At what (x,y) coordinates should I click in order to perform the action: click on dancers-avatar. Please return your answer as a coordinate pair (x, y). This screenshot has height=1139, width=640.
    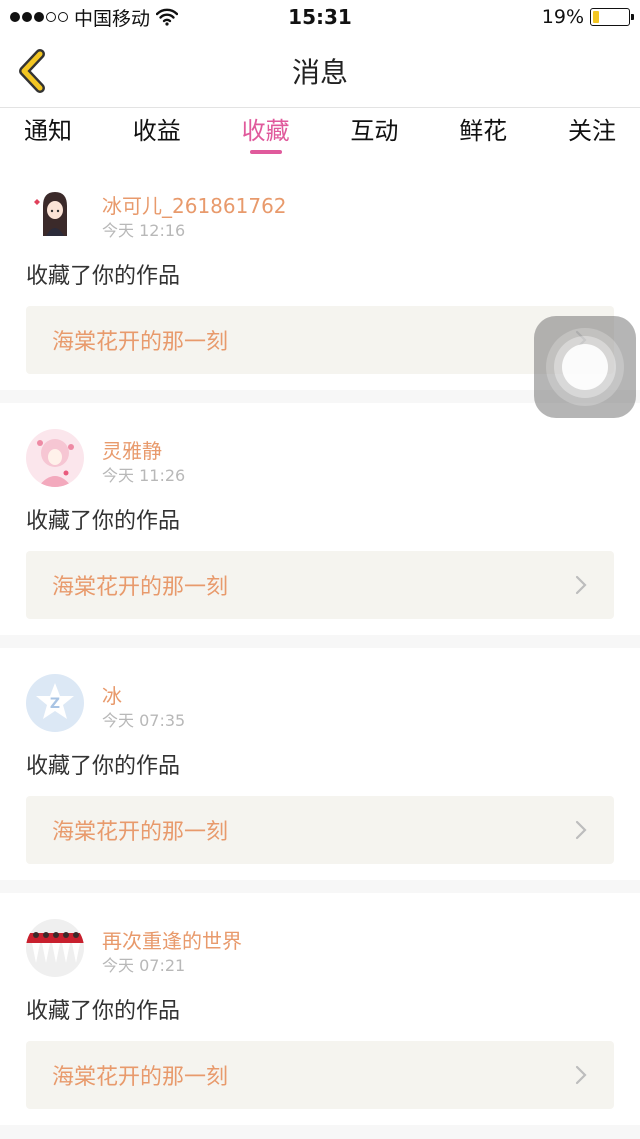
    Looking at the image, I should click on (55, 948).